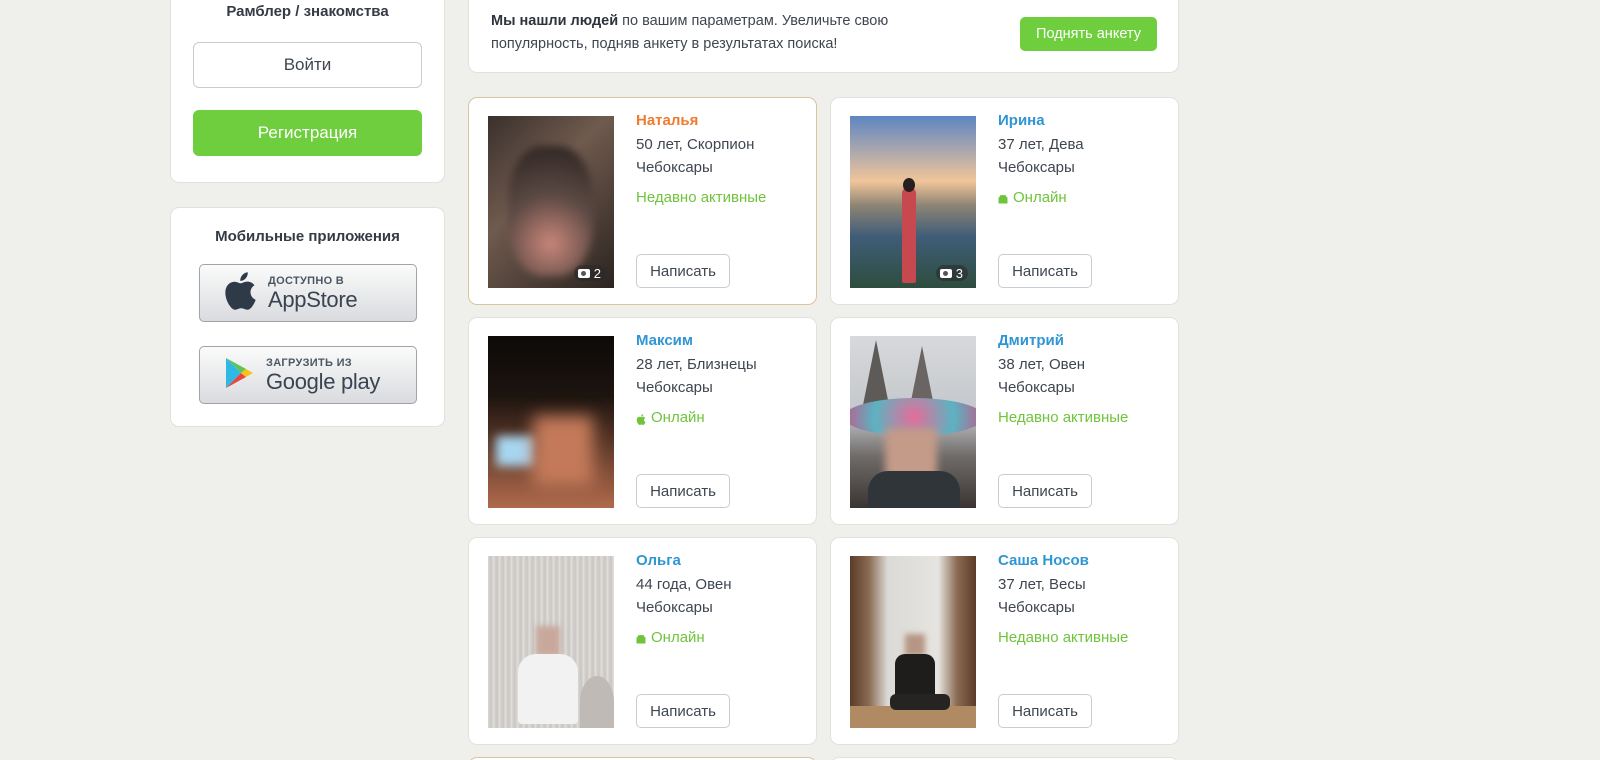  What do you see at coordinates (307, 91) in the screenshot?
I see `auth-panel: Рамблер / знакомства Войти Регистрация` at bounding box center [307, 91].